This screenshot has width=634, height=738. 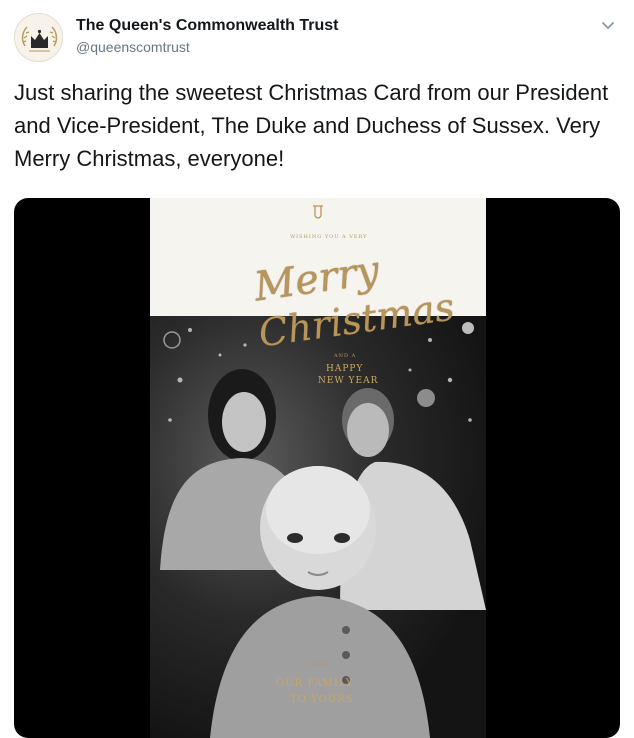 I want to click on card-new-year: NEW YEAR, so click(x=348, y=381).